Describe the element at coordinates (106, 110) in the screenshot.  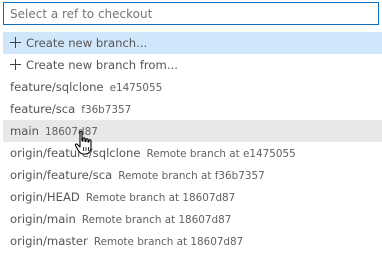
I see `ref-description: f36b7357` at that location.